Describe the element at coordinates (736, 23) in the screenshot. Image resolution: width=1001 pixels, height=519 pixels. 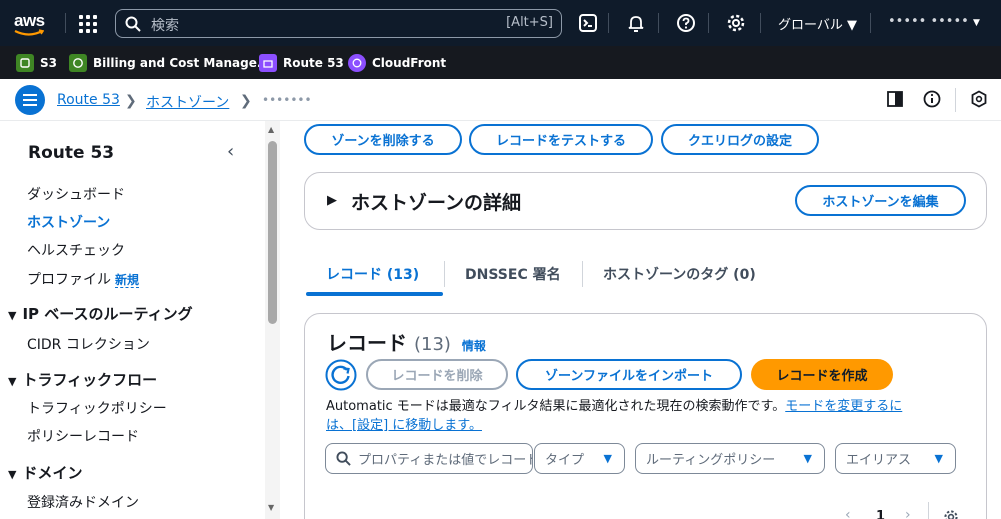
I see `gear-icon` at that location.